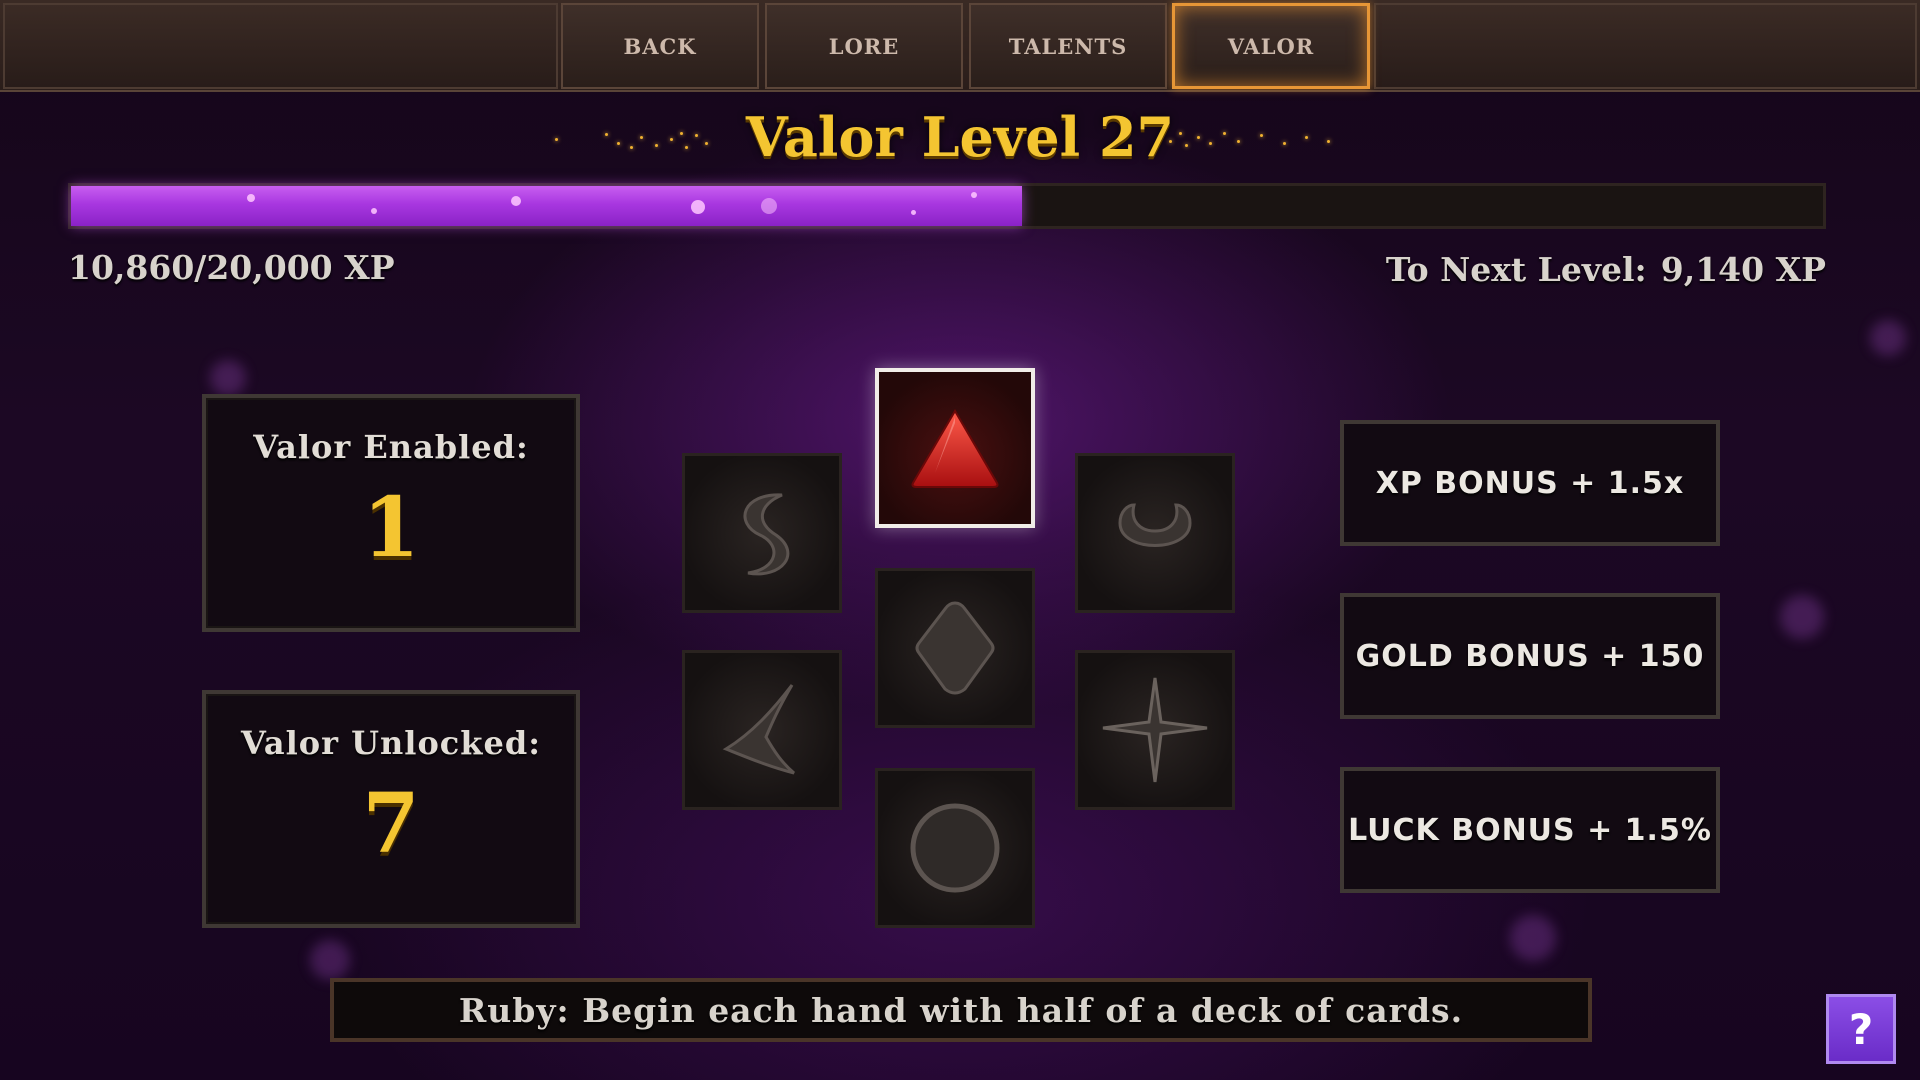 This screenshot has height=1080, width=1920. I want to click on chevron-icon, so click(758, 729).